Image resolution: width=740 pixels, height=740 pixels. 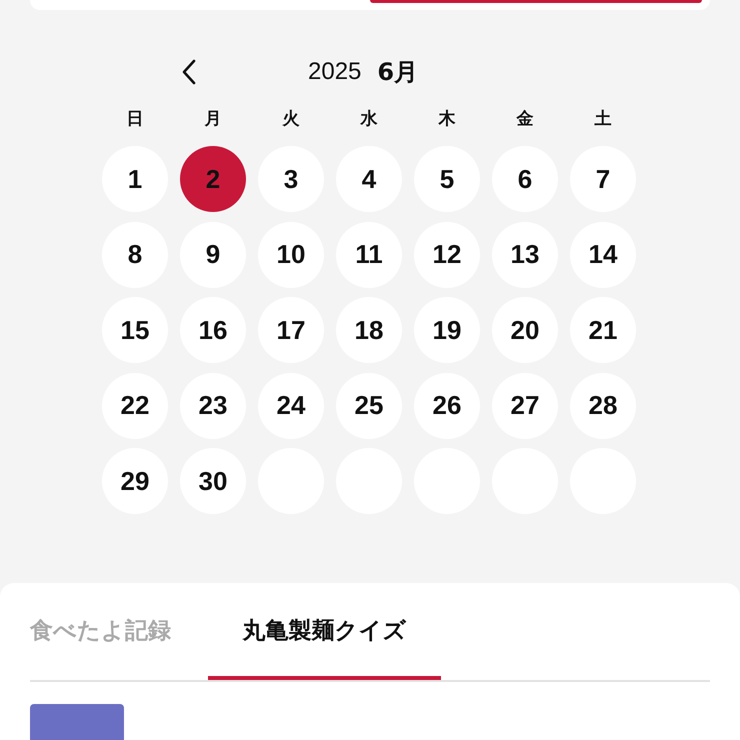 I want to click on weekday-label: 日, so click(x=135, y=119).